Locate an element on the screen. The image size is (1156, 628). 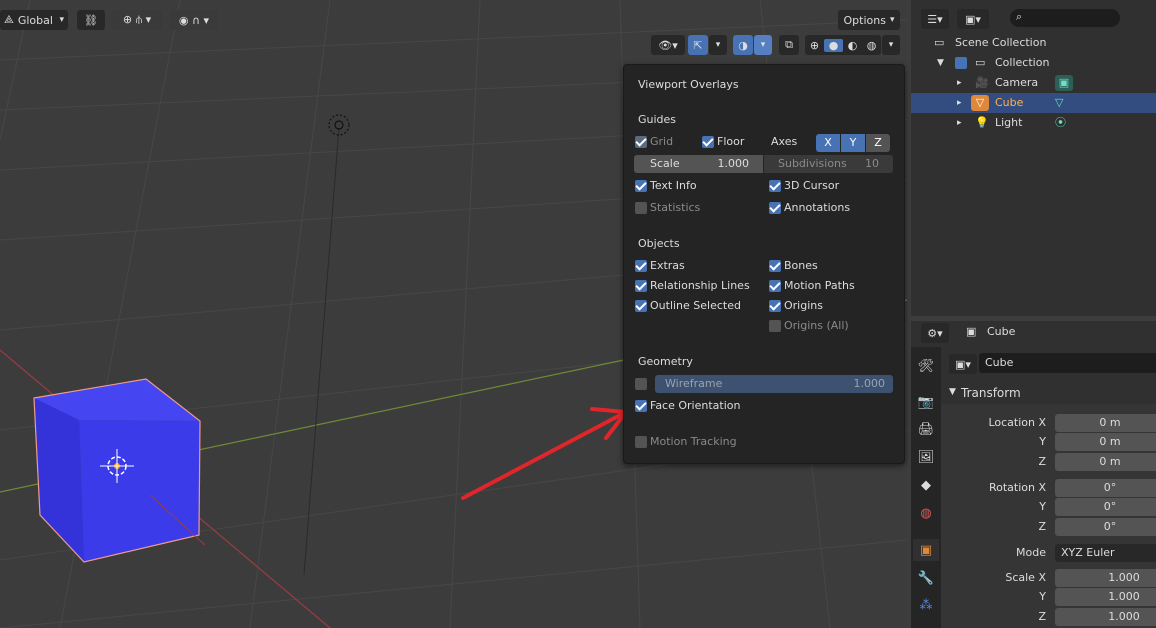
object-name-field: Cube is located at coordinates (1067, 363).